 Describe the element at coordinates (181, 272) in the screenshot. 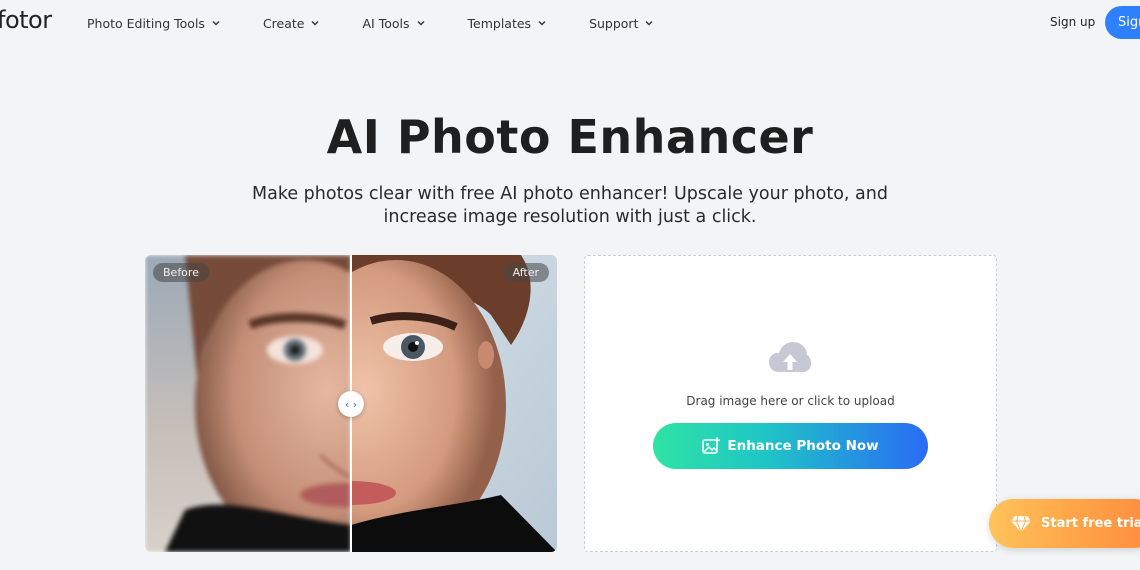

I see `before-label: Before` at that location.